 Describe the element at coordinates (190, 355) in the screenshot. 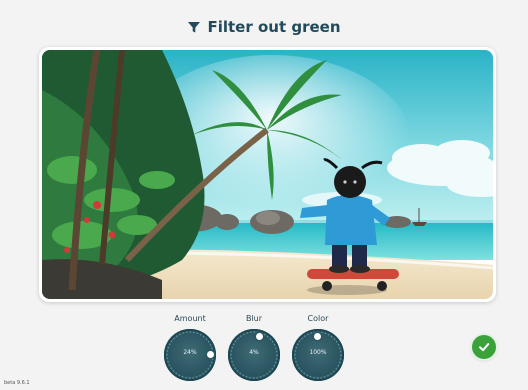

I see `amount-knob: 24%` at that location.